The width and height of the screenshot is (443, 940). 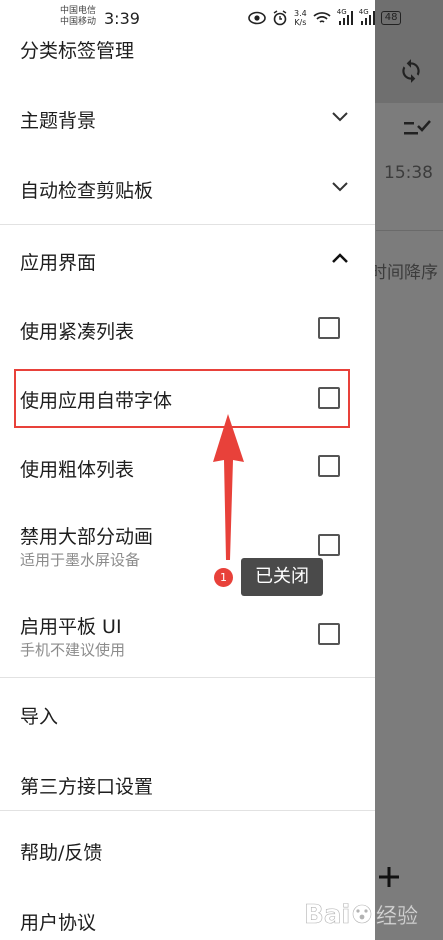 I want to click on highlight-box, so click(x=182, y=398).